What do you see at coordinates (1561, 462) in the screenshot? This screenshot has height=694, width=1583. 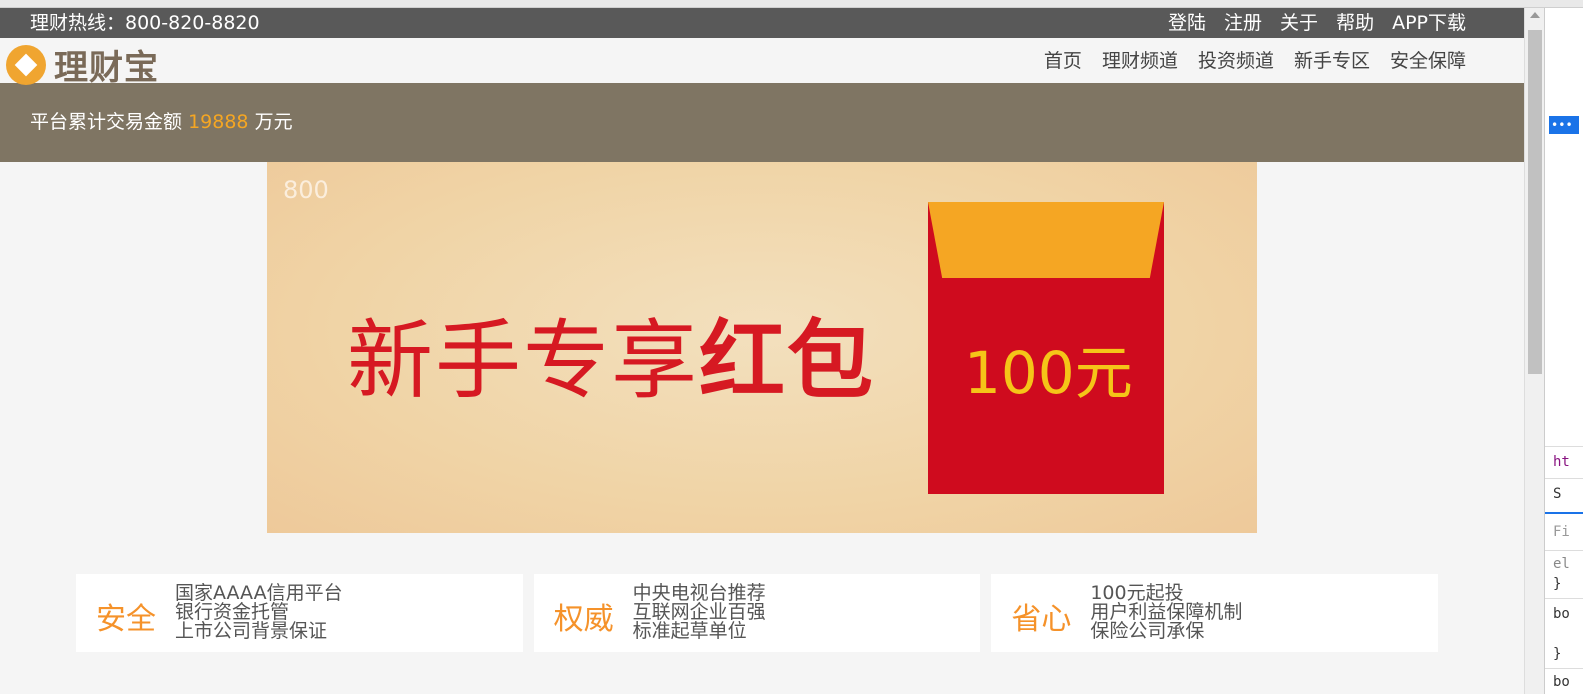 I see `devtools-html-tag: ht` at bounding box center [1561, 462].